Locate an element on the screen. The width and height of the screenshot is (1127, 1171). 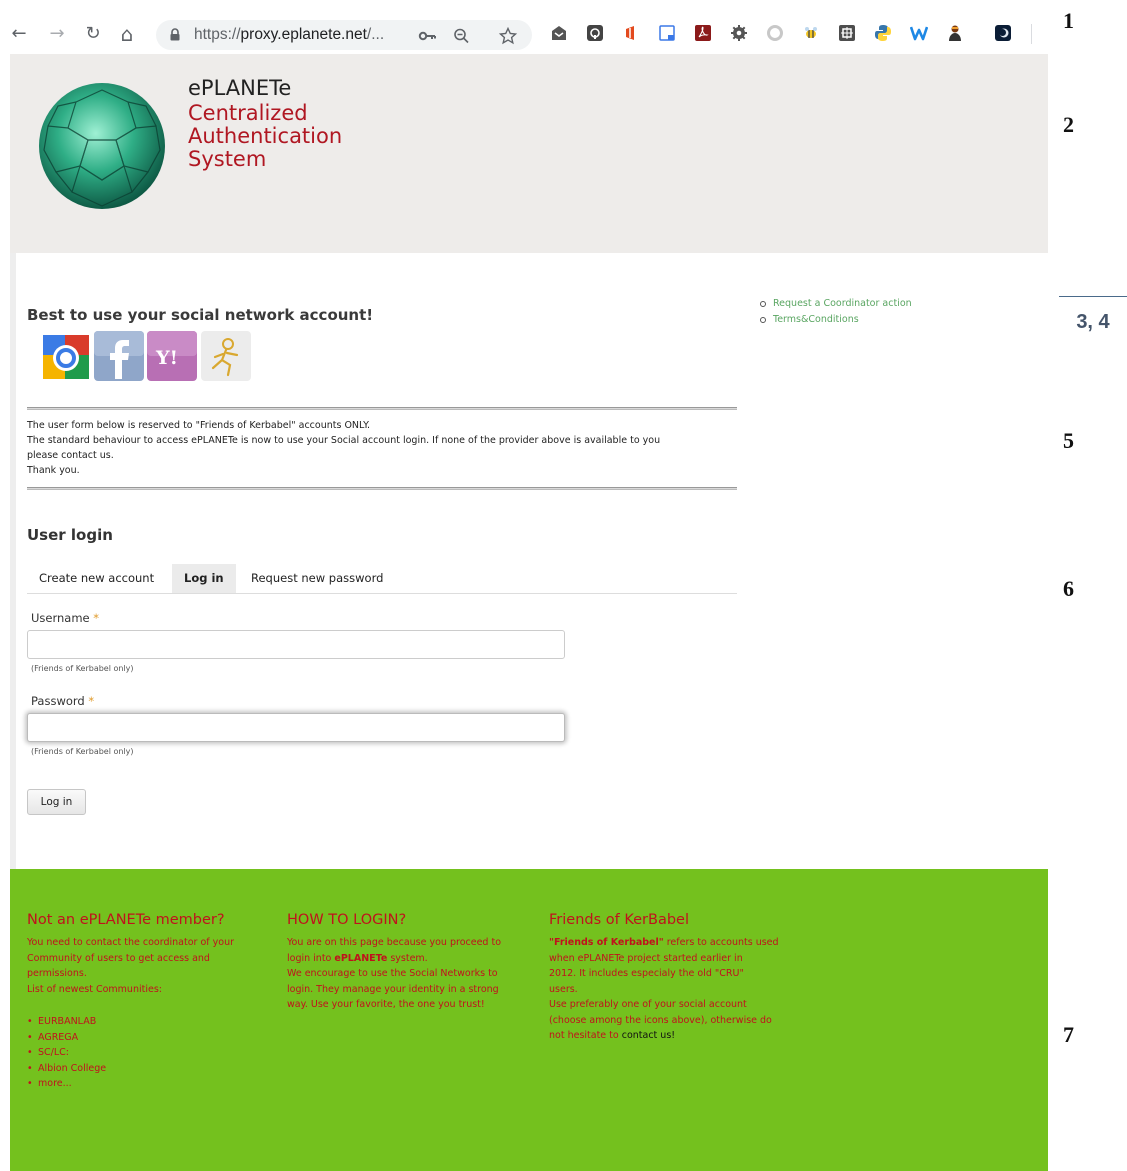
footer-heading: Not an ePLANETe member? is located at coordinates (126, 920).